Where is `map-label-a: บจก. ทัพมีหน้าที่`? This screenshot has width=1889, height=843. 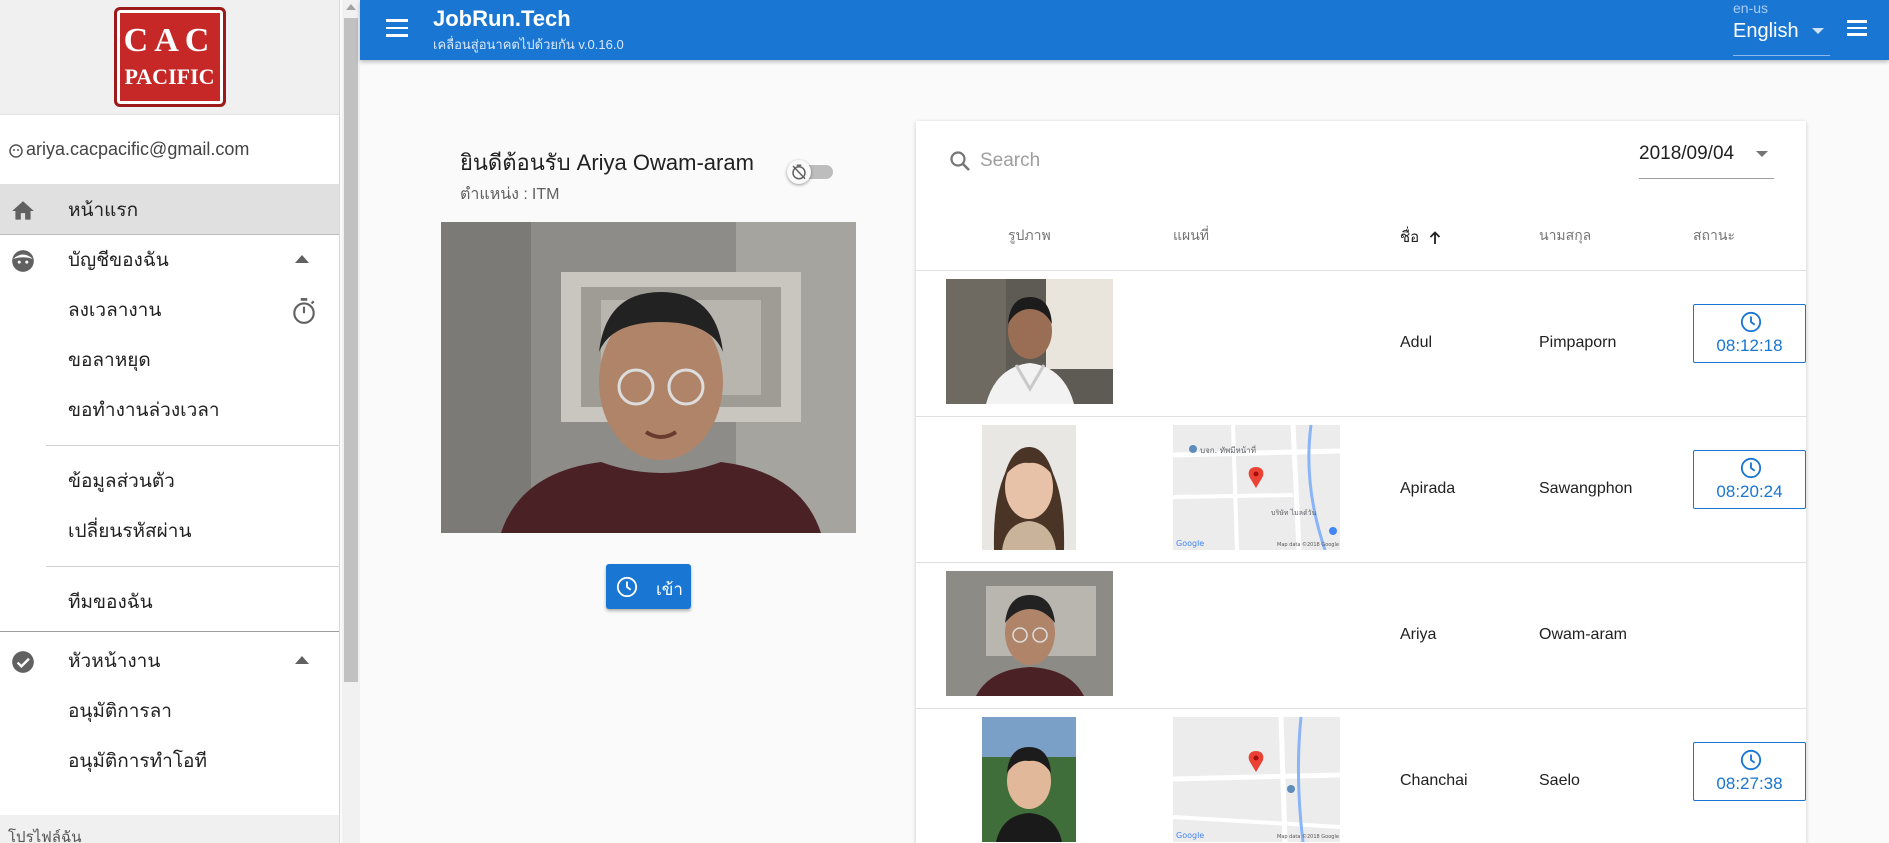 map-label-a: บจก. ทัพมีหน้าที่ is located at coordinates (1228, 449).